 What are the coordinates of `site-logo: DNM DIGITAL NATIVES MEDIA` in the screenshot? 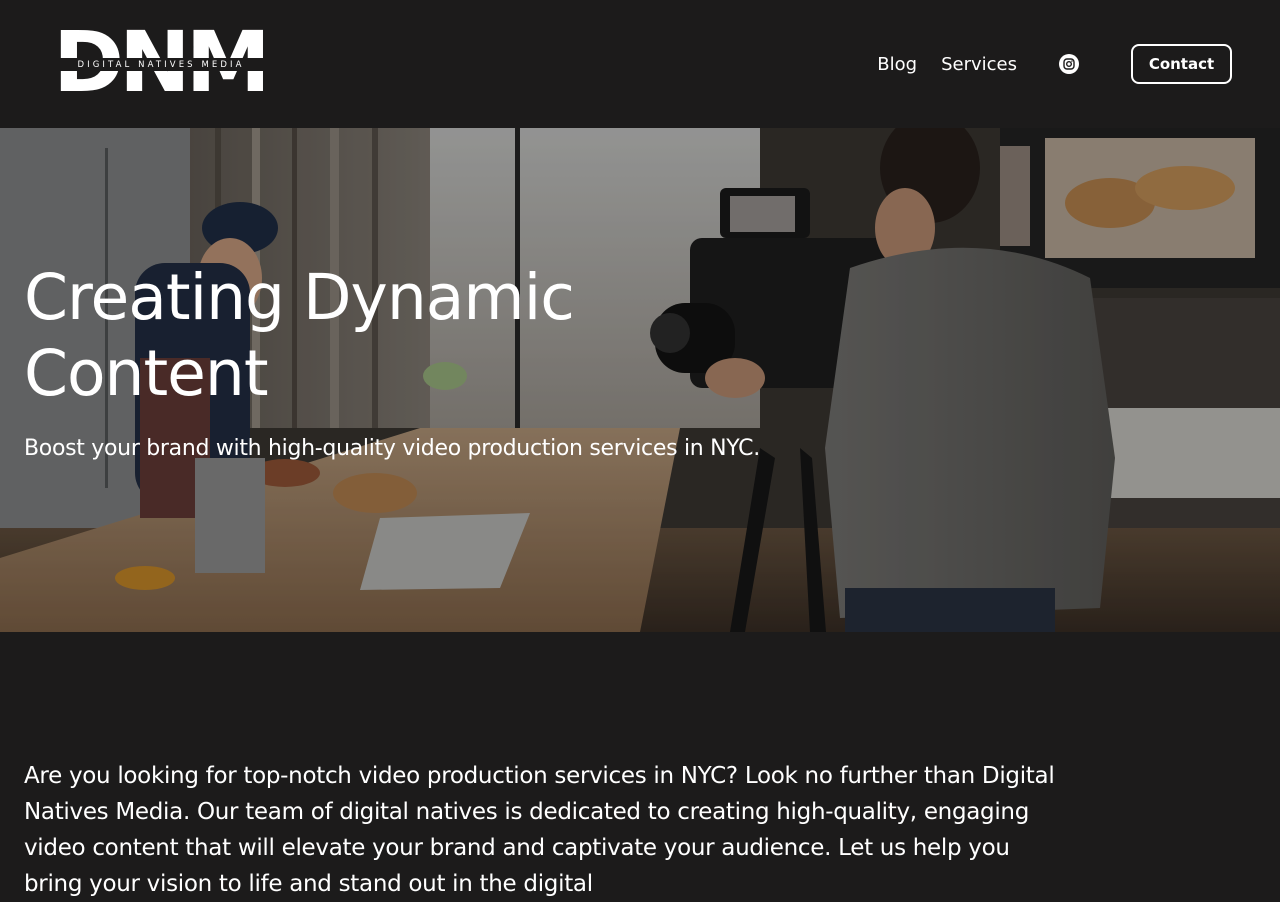 It's located at (162, 62).